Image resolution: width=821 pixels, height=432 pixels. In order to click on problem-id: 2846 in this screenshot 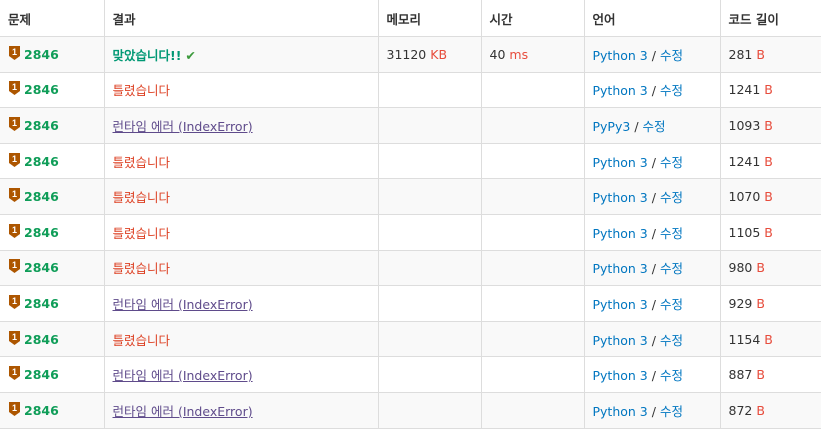, I will do `click(41, 303)`.